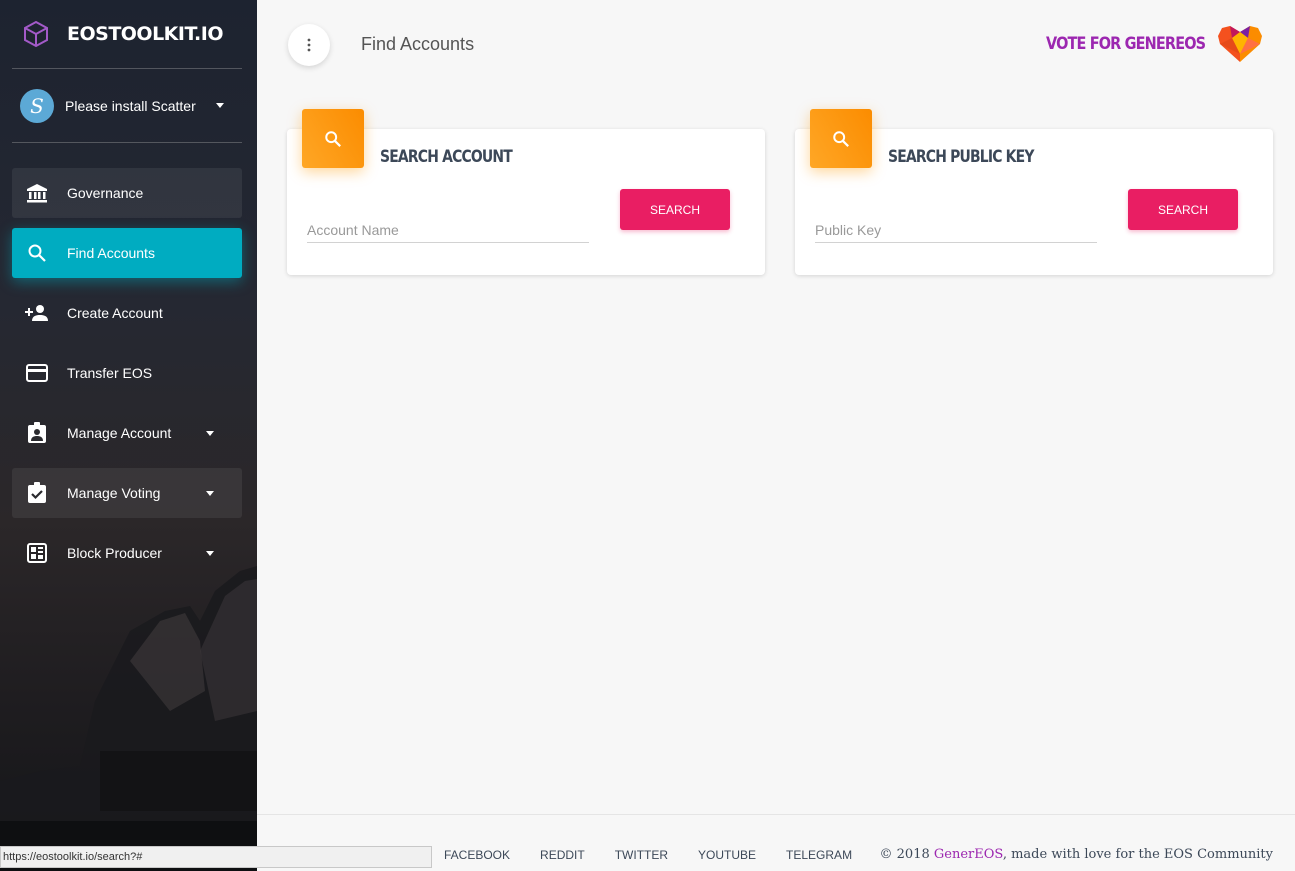  I want to click on browser-status-url: https://eostoolkit.io/search?#, so click(216, 857).